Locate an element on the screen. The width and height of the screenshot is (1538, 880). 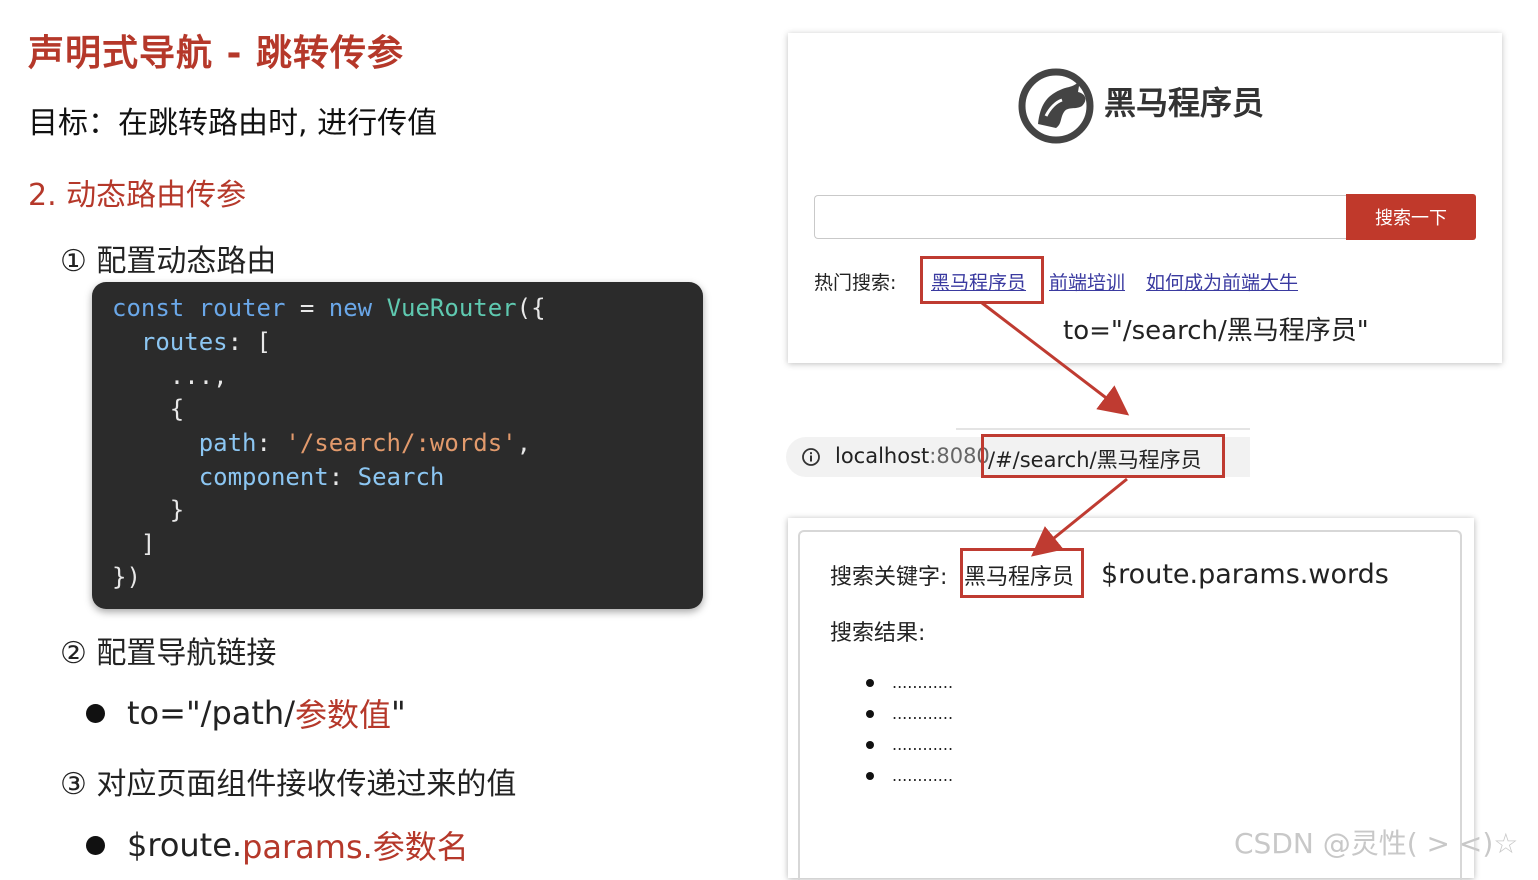
code-line-3: ..., is located at coordinates (170, 376).